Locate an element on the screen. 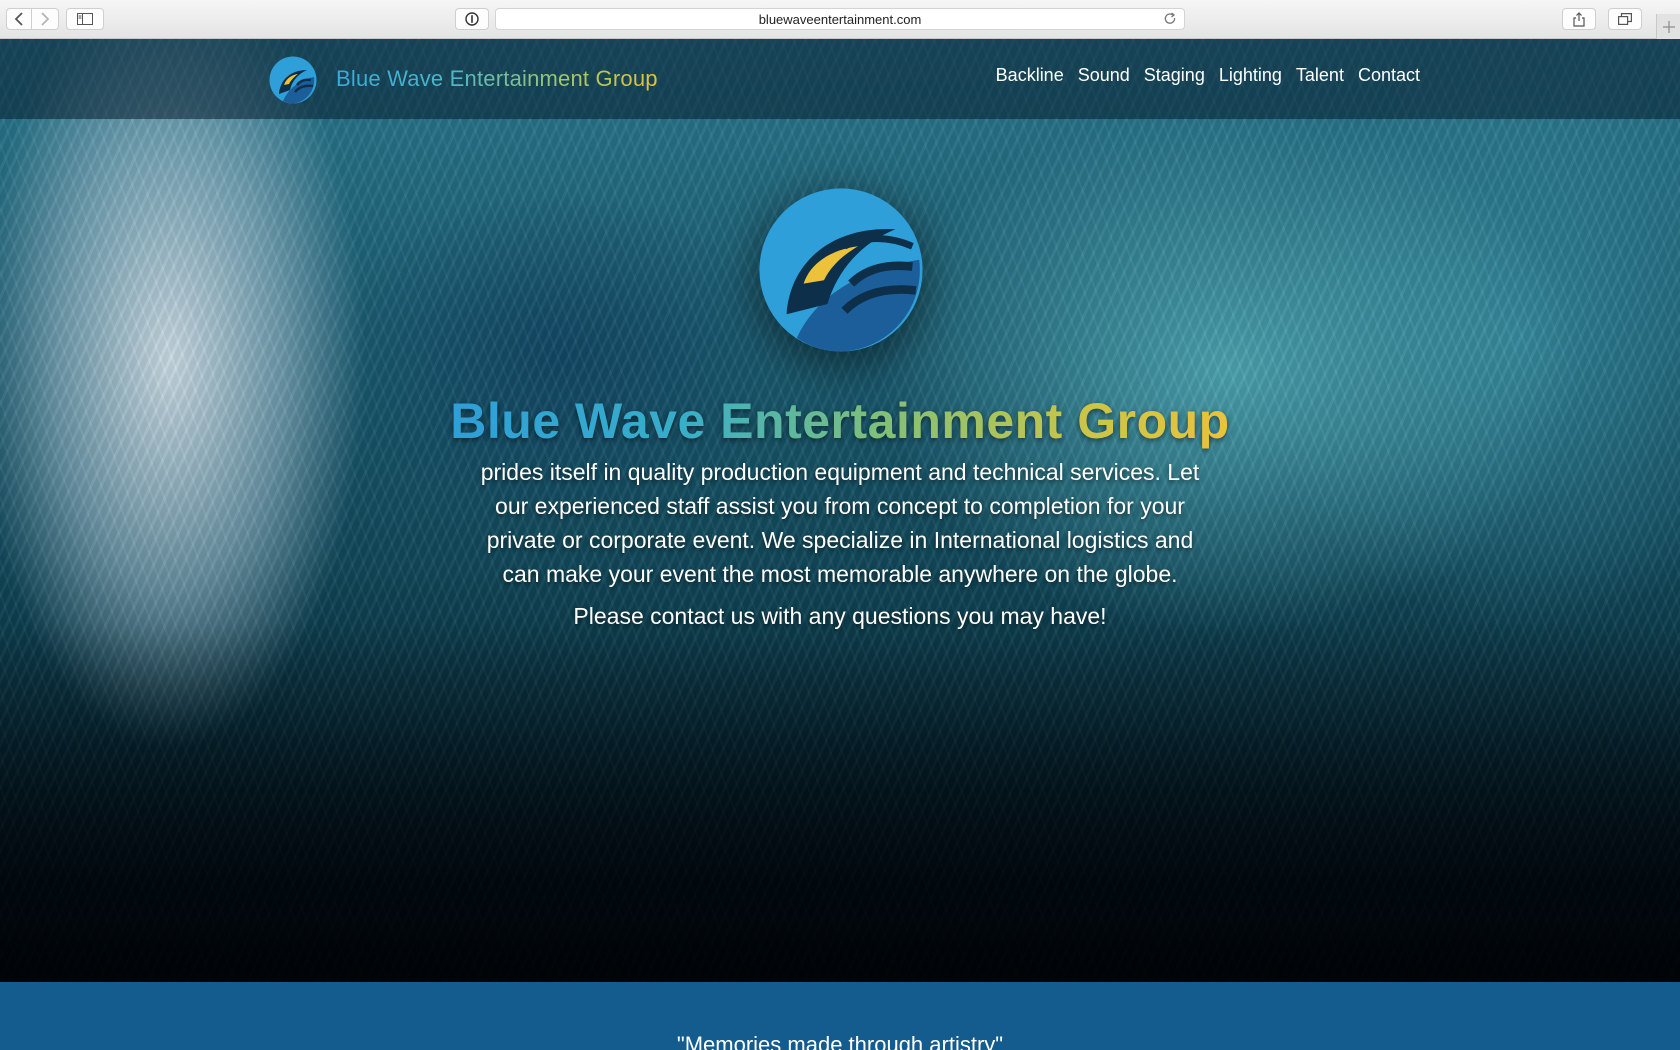  nav-brand-link: Blue Wave Entertainment Group is located at coordinates (497, 79).